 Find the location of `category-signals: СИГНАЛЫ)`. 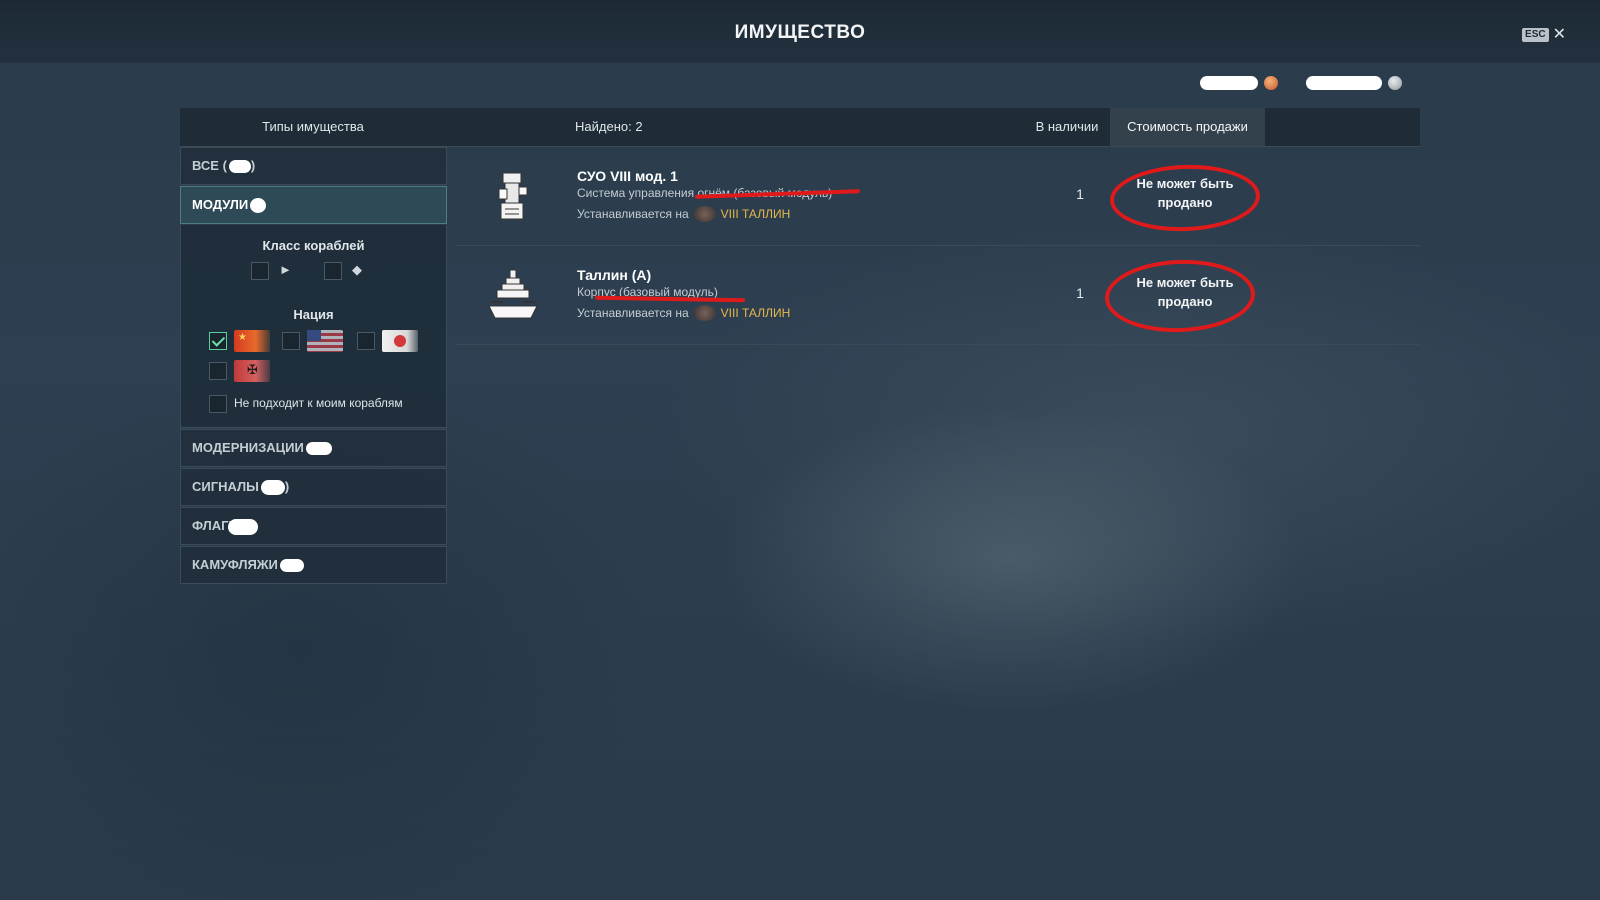

category-signals: СИГНАЛЫ) is located at coordinates (313, 487).